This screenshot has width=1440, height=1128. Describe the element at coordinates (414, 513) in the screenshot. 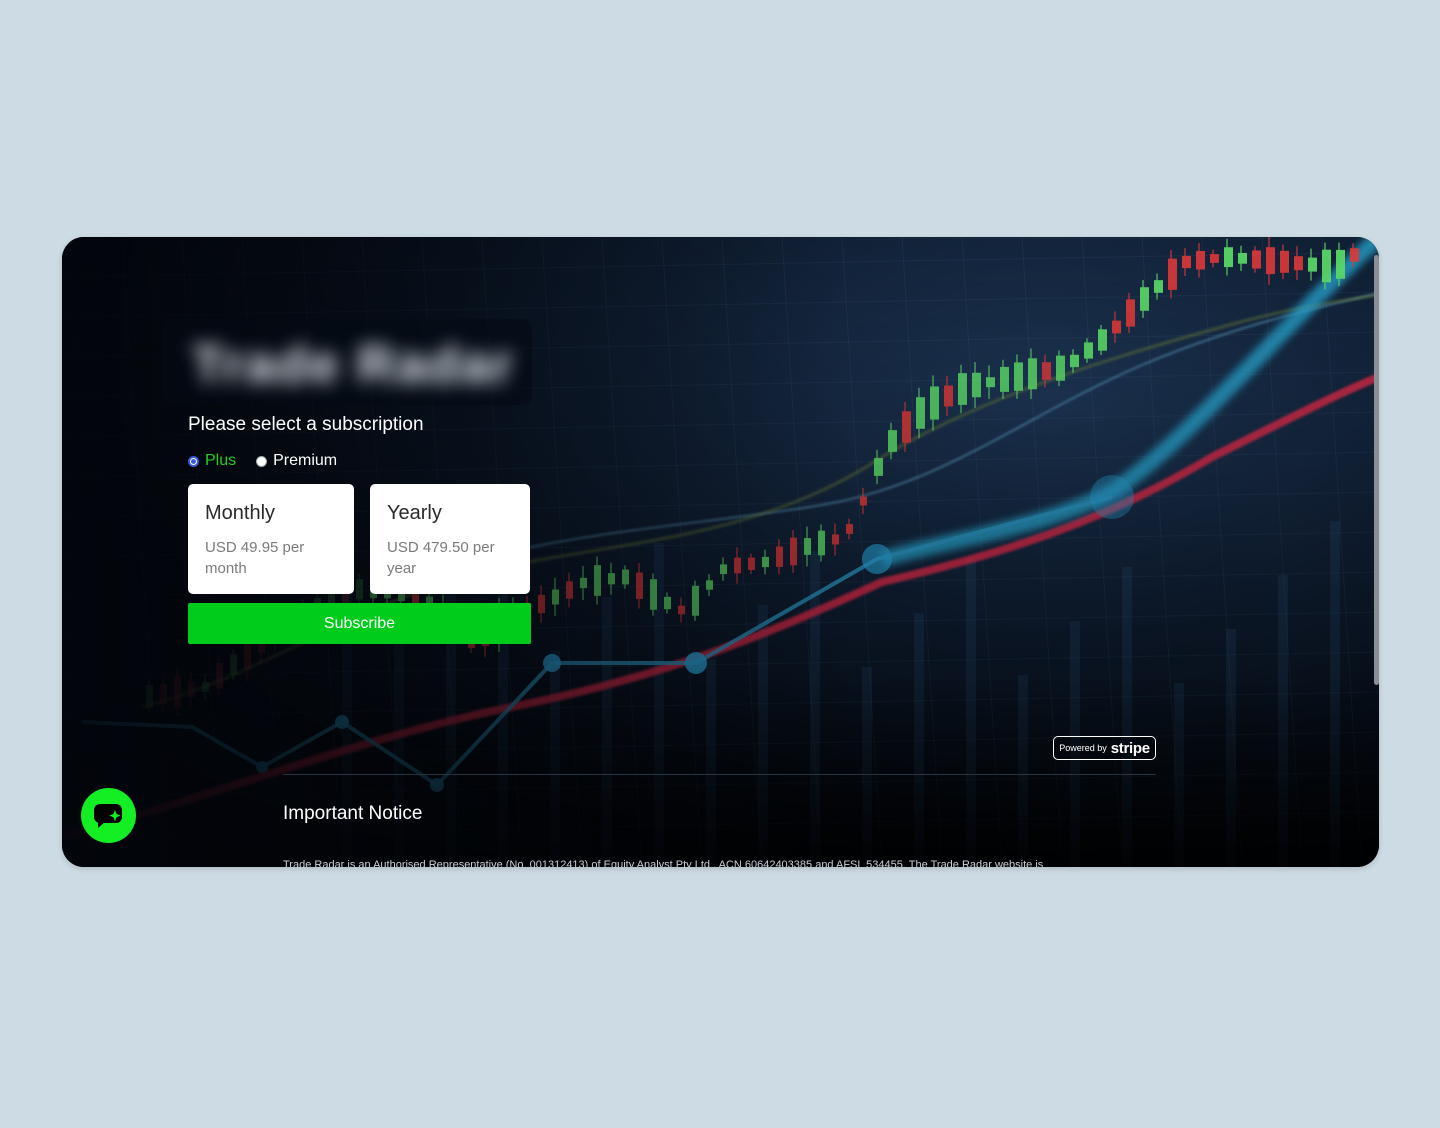

I see `option-title: Yearly` at that location.